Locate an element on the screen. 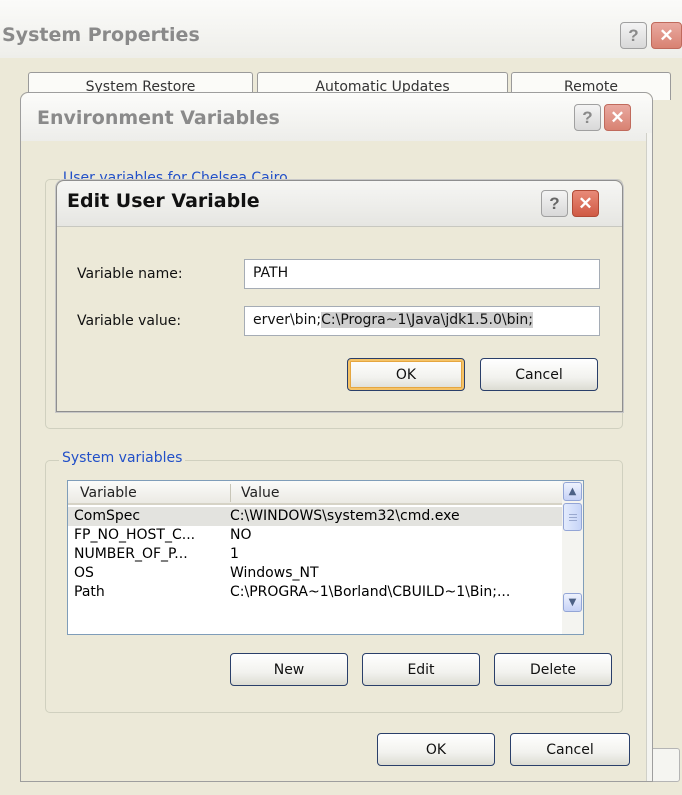 This screenshot has width=682, height=795. system-variables-label: System variables is located at coordinates (122, 458).